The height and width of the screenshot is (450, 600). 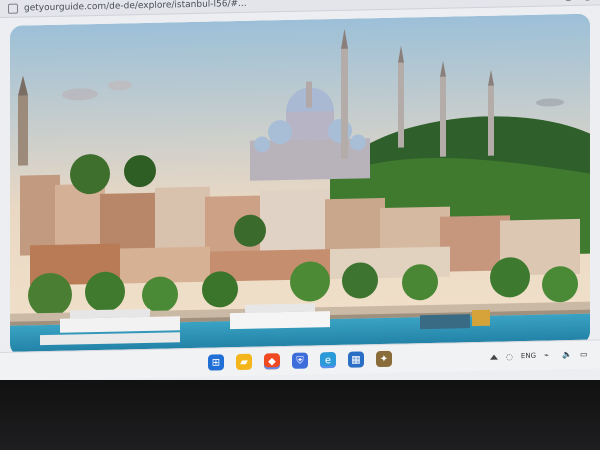 I want to click on file-manager-icon: ▦, so click(x=356, y=359).